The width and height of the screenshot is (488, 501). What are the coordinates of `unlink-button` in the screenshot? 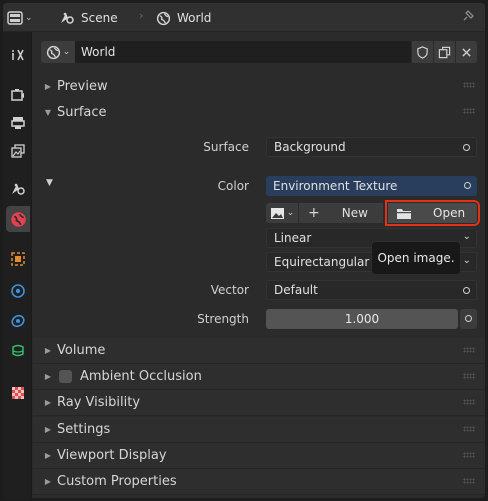 It's located at (466, 52).